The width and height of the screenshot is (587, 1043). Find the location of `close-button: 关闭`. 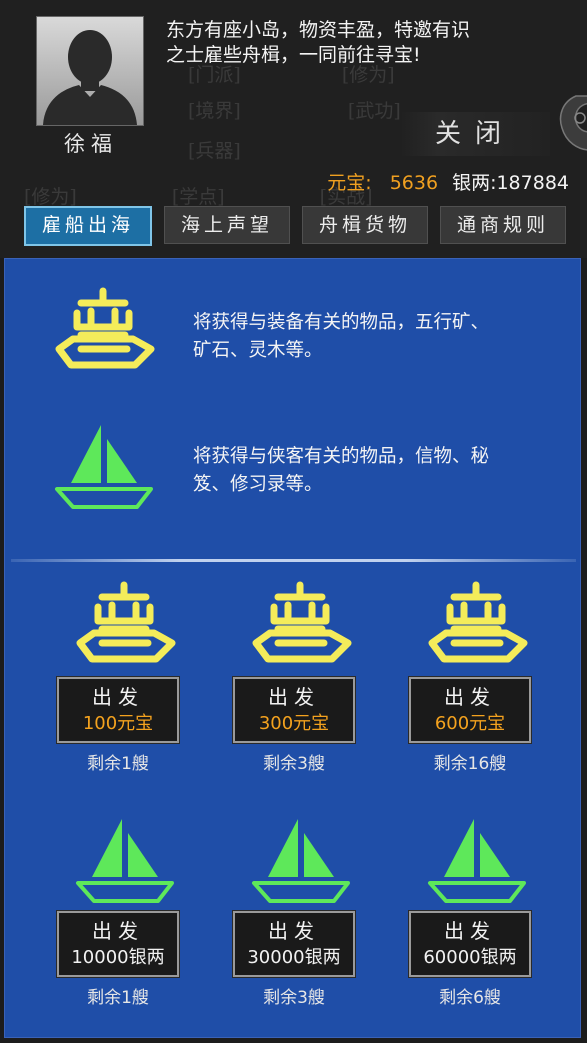

close-button: 关闭 is located at coordinates (475, 134).